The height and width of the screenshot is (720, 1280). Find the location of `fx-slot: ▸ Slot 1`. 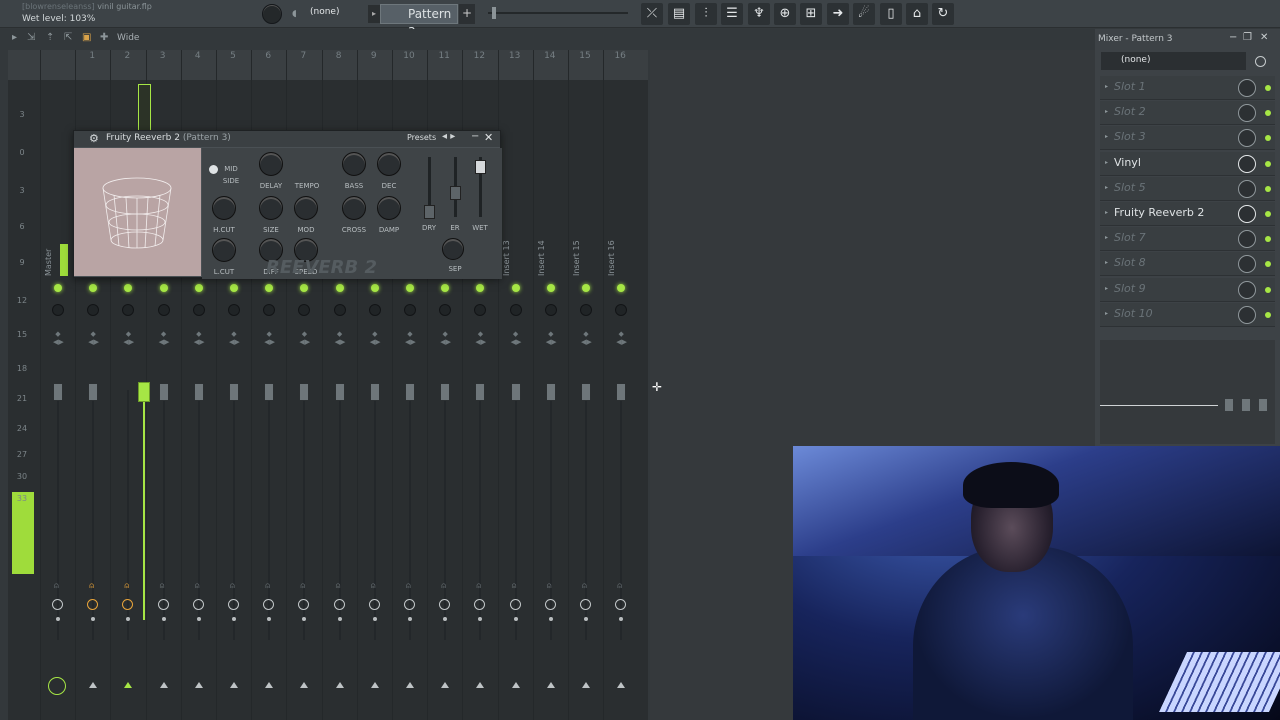

fx-slot: ▸ Slot 1 is located at coordinates (1187, 88).